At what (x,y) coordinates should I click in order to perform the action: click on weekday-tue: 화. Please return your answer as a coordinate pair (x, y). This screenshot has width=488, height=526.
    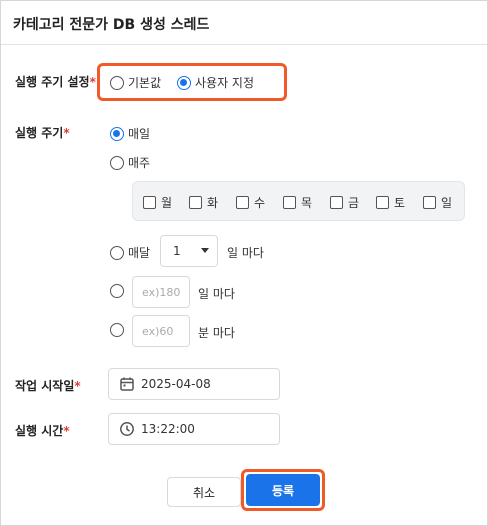
    Looking at the image, I should click on (203, 202).